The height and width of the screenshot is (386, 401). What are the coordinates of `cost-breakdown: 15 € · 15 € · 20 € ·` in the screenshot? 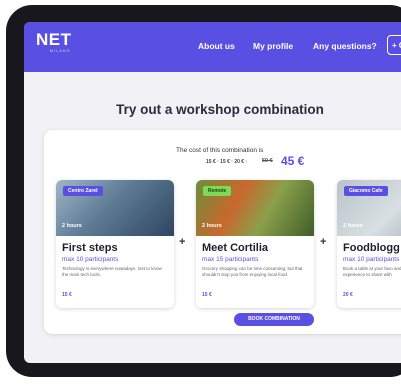 It's located at (227, 162).